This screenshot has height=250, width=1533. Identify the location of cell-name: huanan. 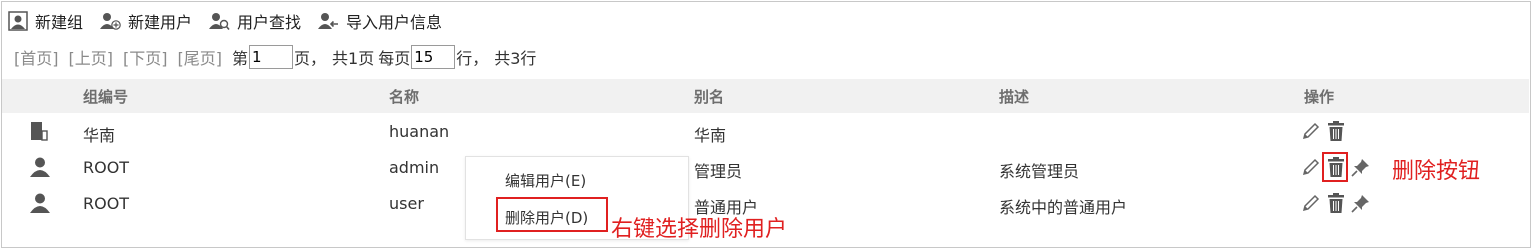
(419, 131).